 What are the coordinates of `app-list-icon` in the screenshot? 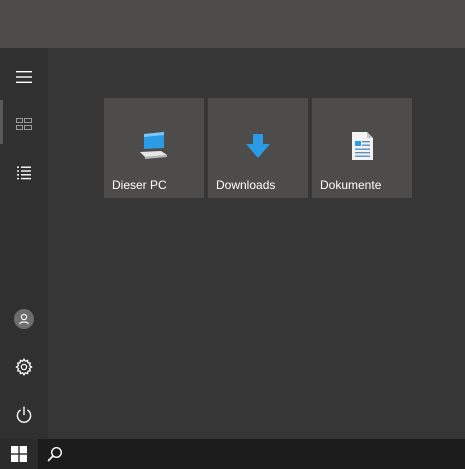 It's located at (24, 173).